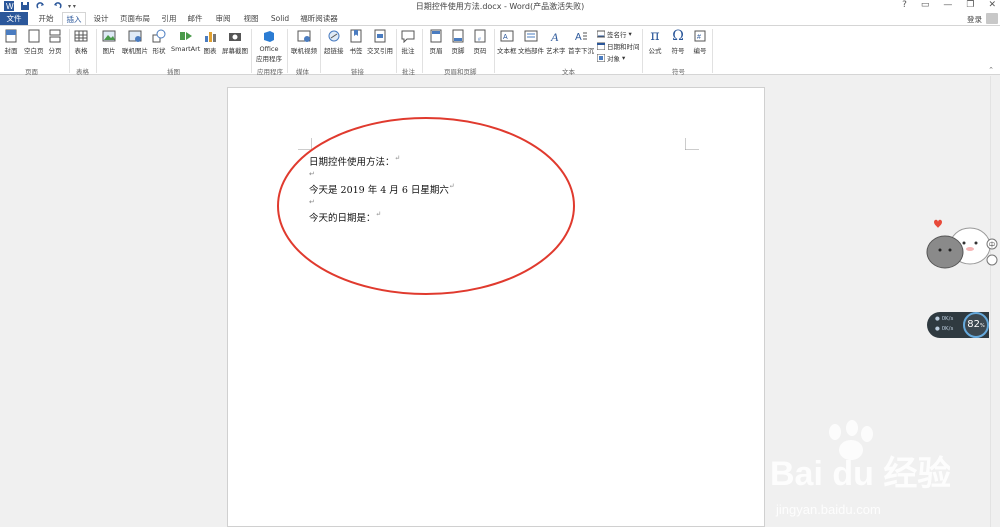 This screenshot has height=527, width=1000. Describe the element at coordinates (678, 72) in the screenshot. I see `group-symbols-label: 符号` at that location.